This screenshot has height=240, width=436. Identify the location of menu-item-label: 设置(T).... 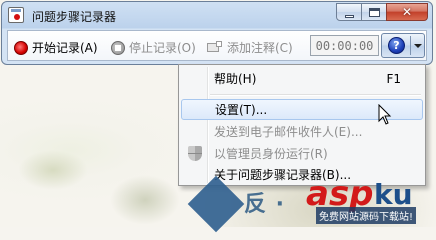
(241, 110).